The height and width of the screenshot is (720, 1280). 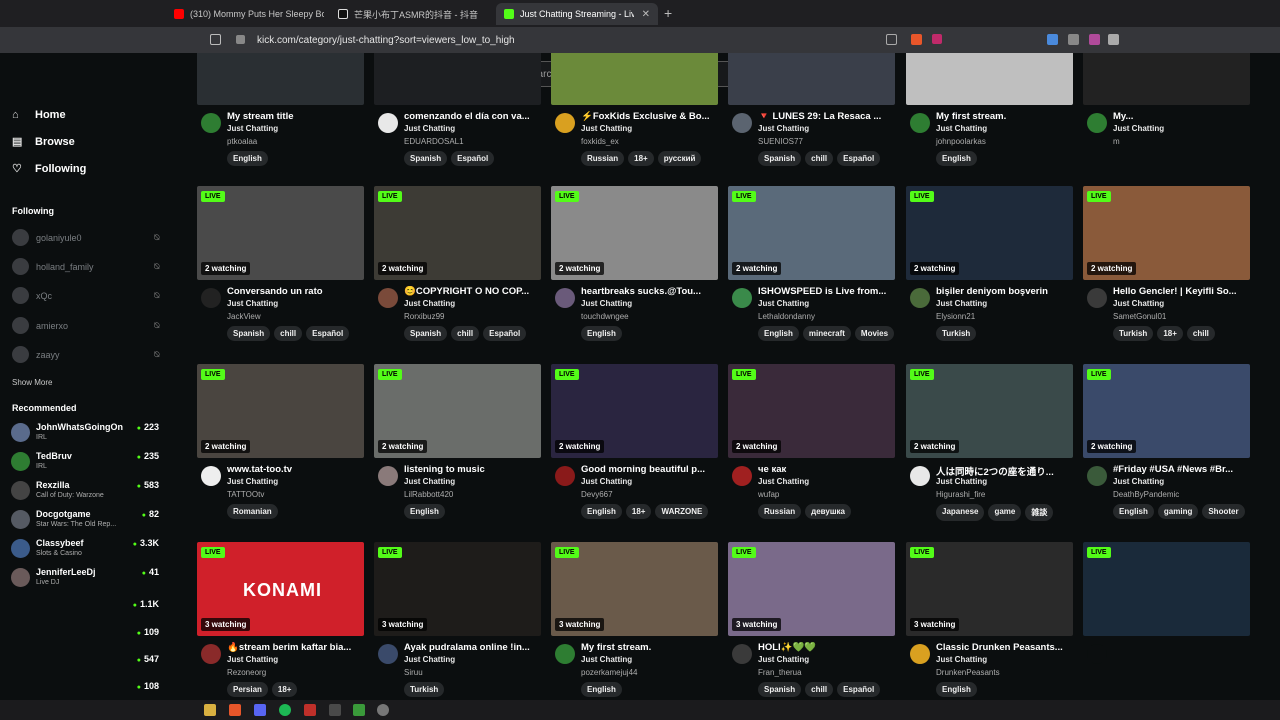 What do you see at coordinates (310, 710) in the screenshot?
I see `app-icon` at bounding box center [310, 710].